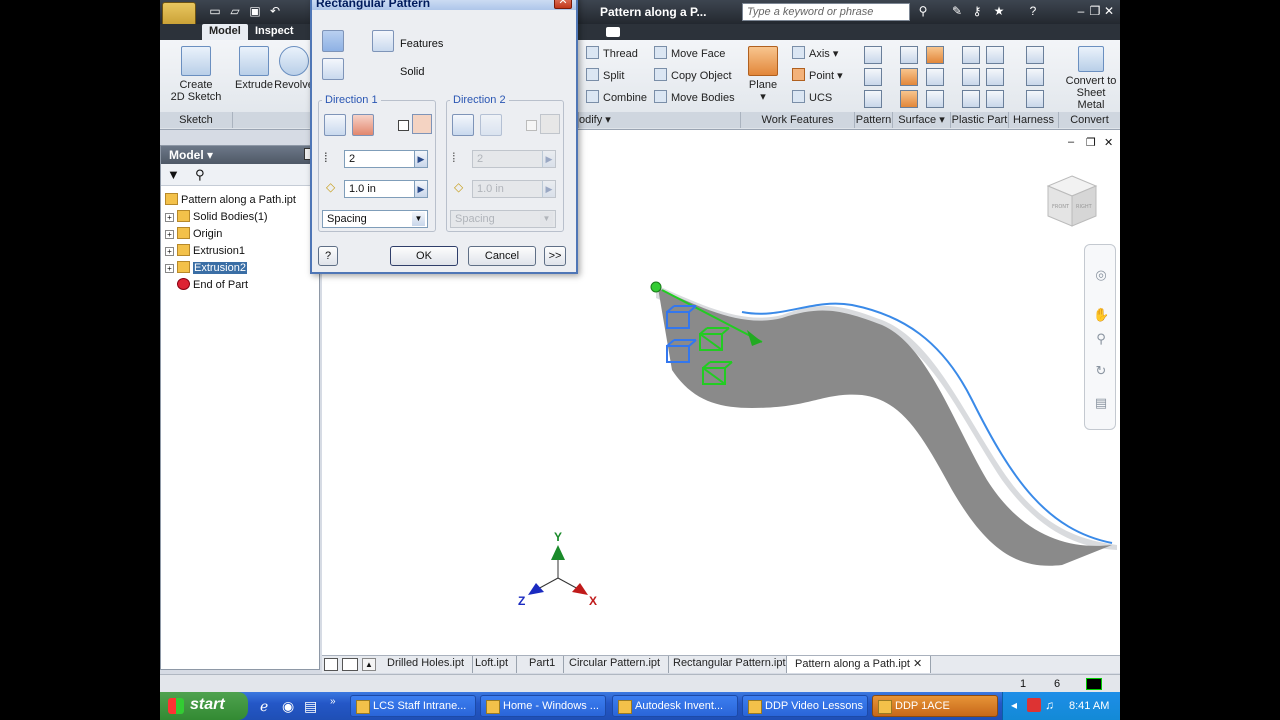 The width and height of the screenshot is (1280, 720). What do you see at coordinates (971, 55) in the screenshot?
I see `grill-icon` at bounding box center [971, 55].